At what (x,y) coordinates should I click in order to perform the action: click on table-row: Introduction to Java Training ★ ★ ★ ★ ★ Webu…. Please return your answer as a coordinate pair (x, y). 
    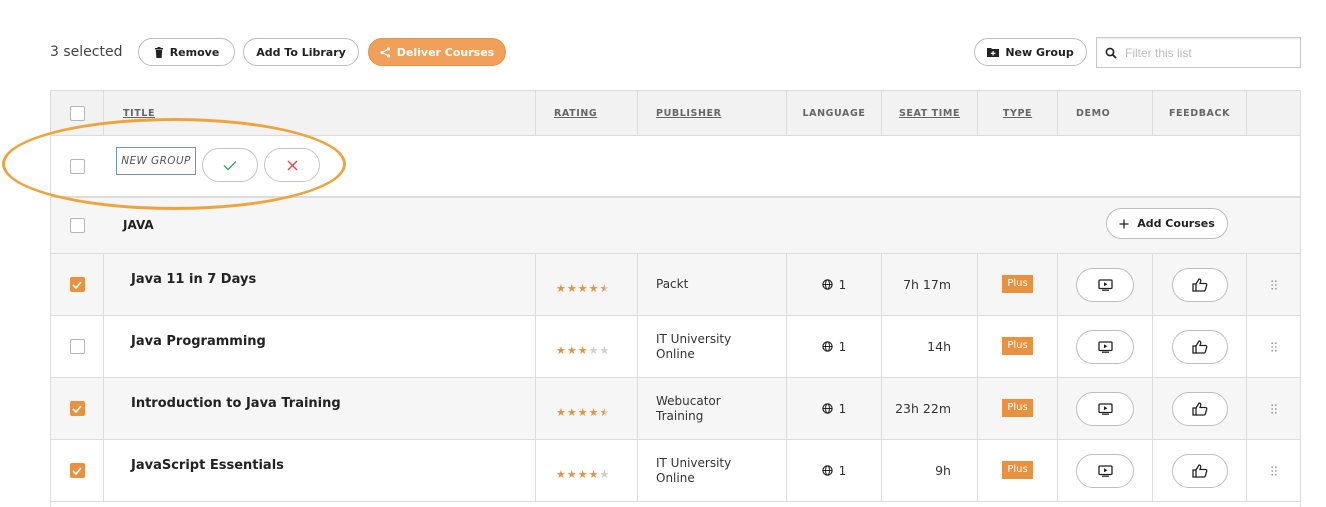
    Looking at the image, I should click on (675, 409).